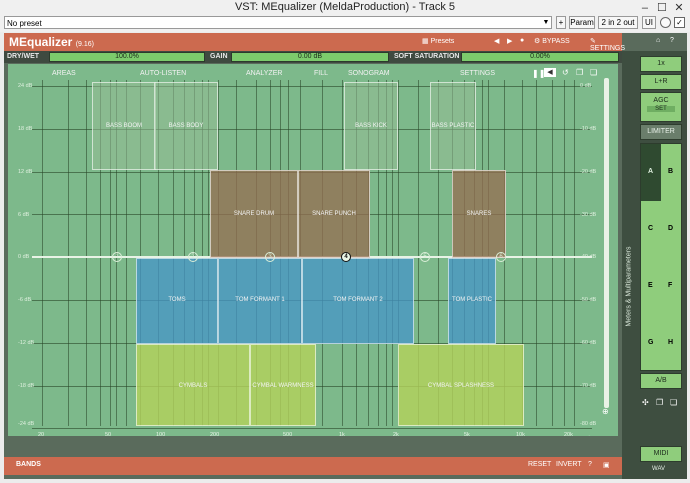  What do you see at coordinates (582, 22) in the screenshot?
I see `param-button: Param` at bounding box center [582, 22].